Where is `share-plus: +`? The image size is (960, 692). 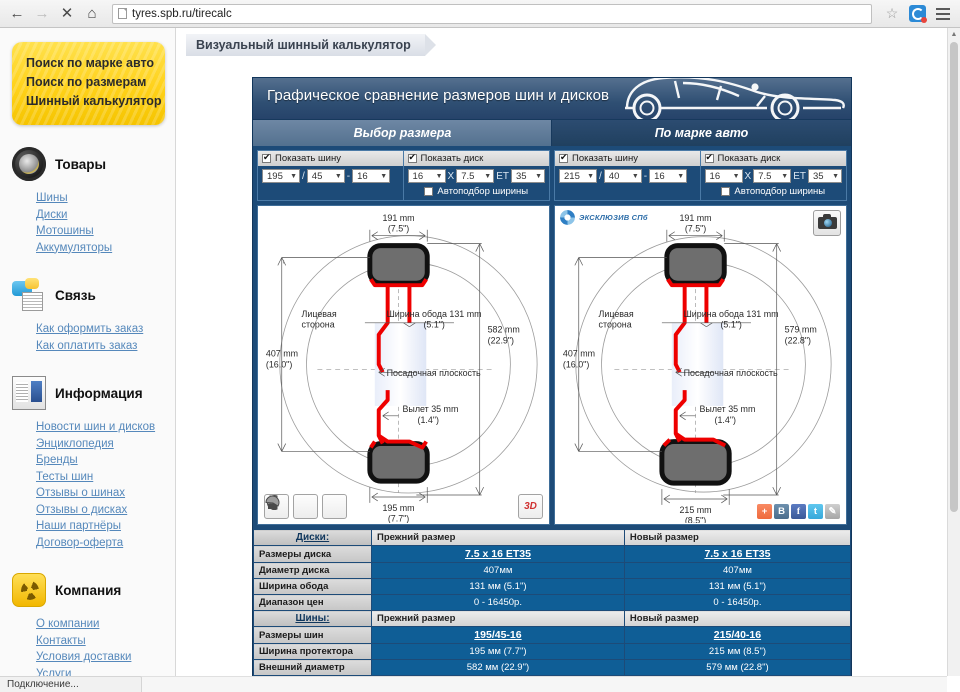
share-plus: + is located at coordinates (764, 511).